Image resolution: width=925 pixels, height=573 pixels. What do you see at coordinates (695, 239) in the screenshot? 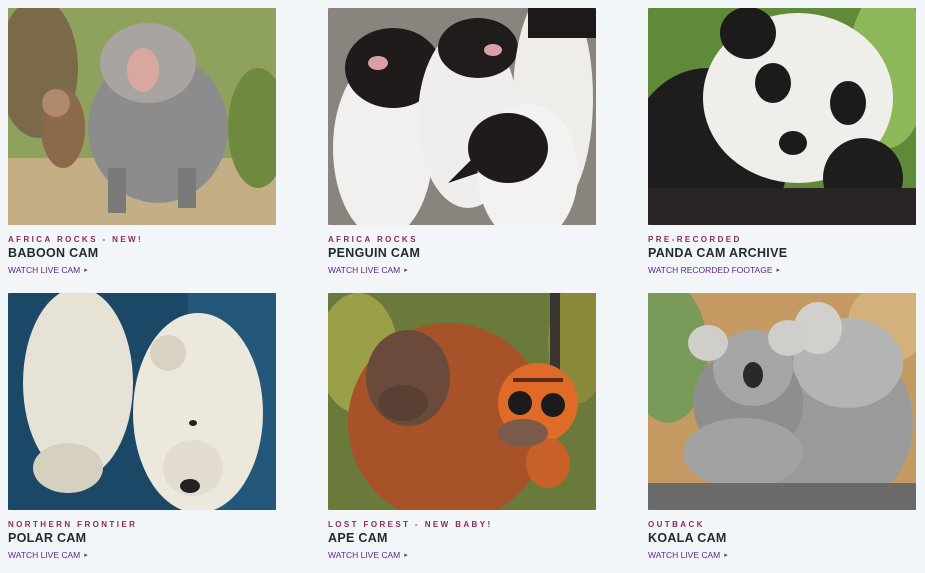
I see `cam-tag: Pre-Recorded` at bounding box center [695, 239].